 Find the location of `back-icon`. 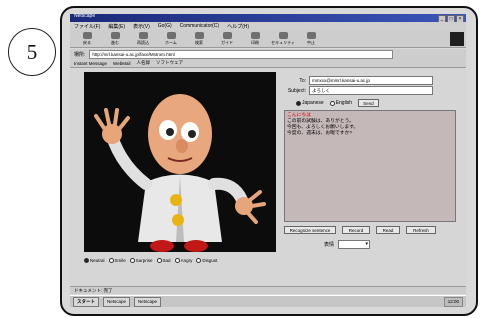

back-icon is located at coordinates (87, 35).